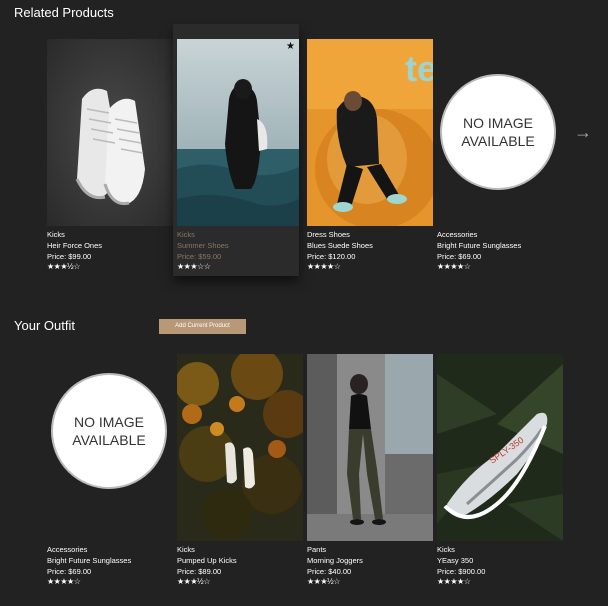 The height and width of the screenshot is (606, 608). I want to click on product-name: Blues Suede Shoes, so click(340, 245).